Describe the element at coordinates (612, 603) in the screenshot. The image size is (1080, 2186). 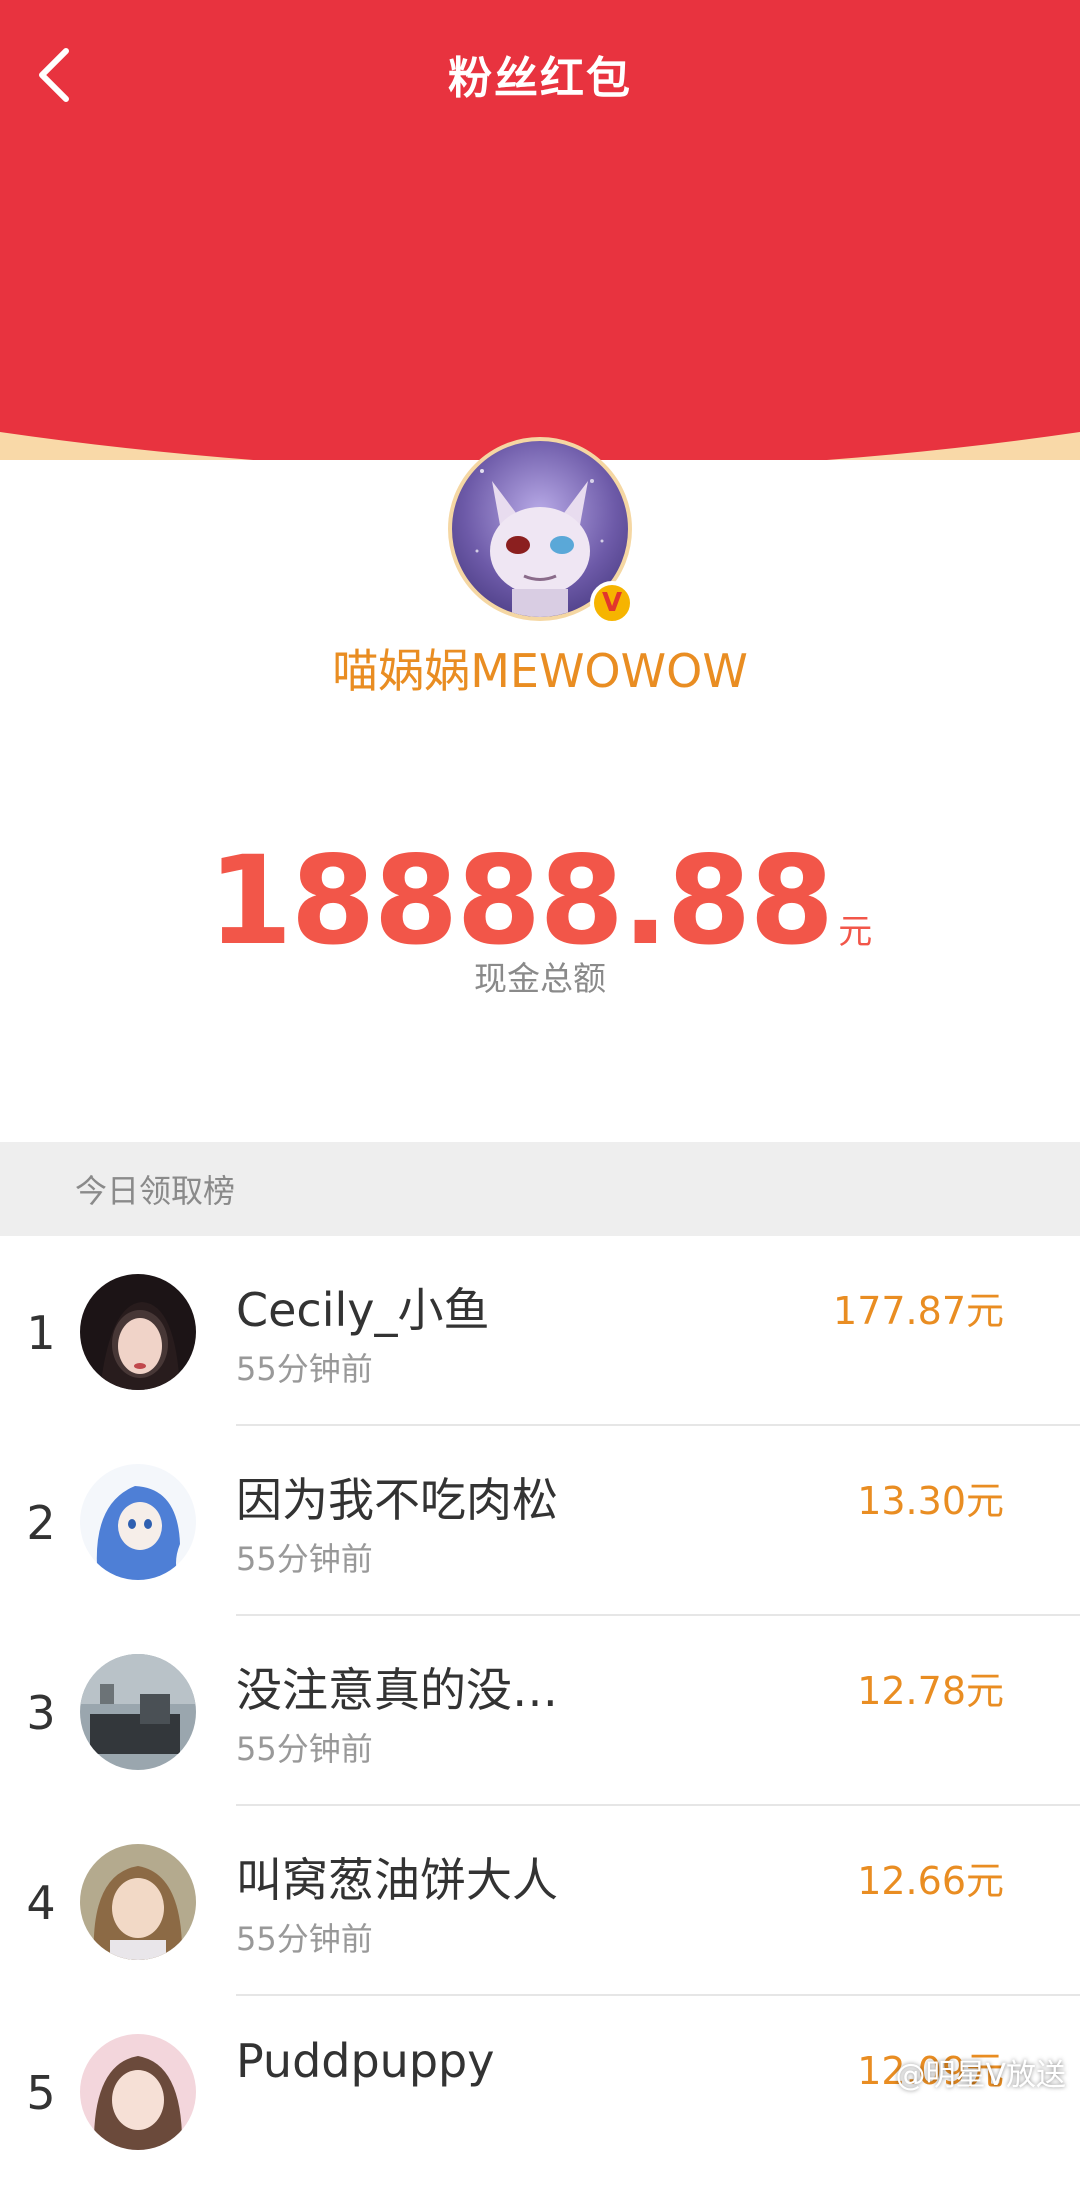
I see `verified-badge-icon: V` at that location.